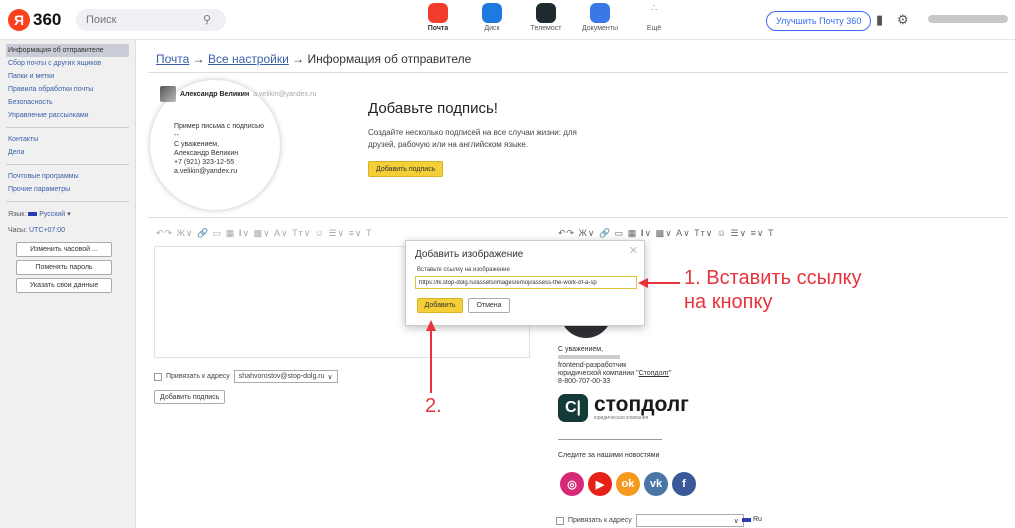  What do you see at coordinates (197, 144) in the screenshot?
I see `preview-sig-line: С уважением,` at bounding box center [197, 144].